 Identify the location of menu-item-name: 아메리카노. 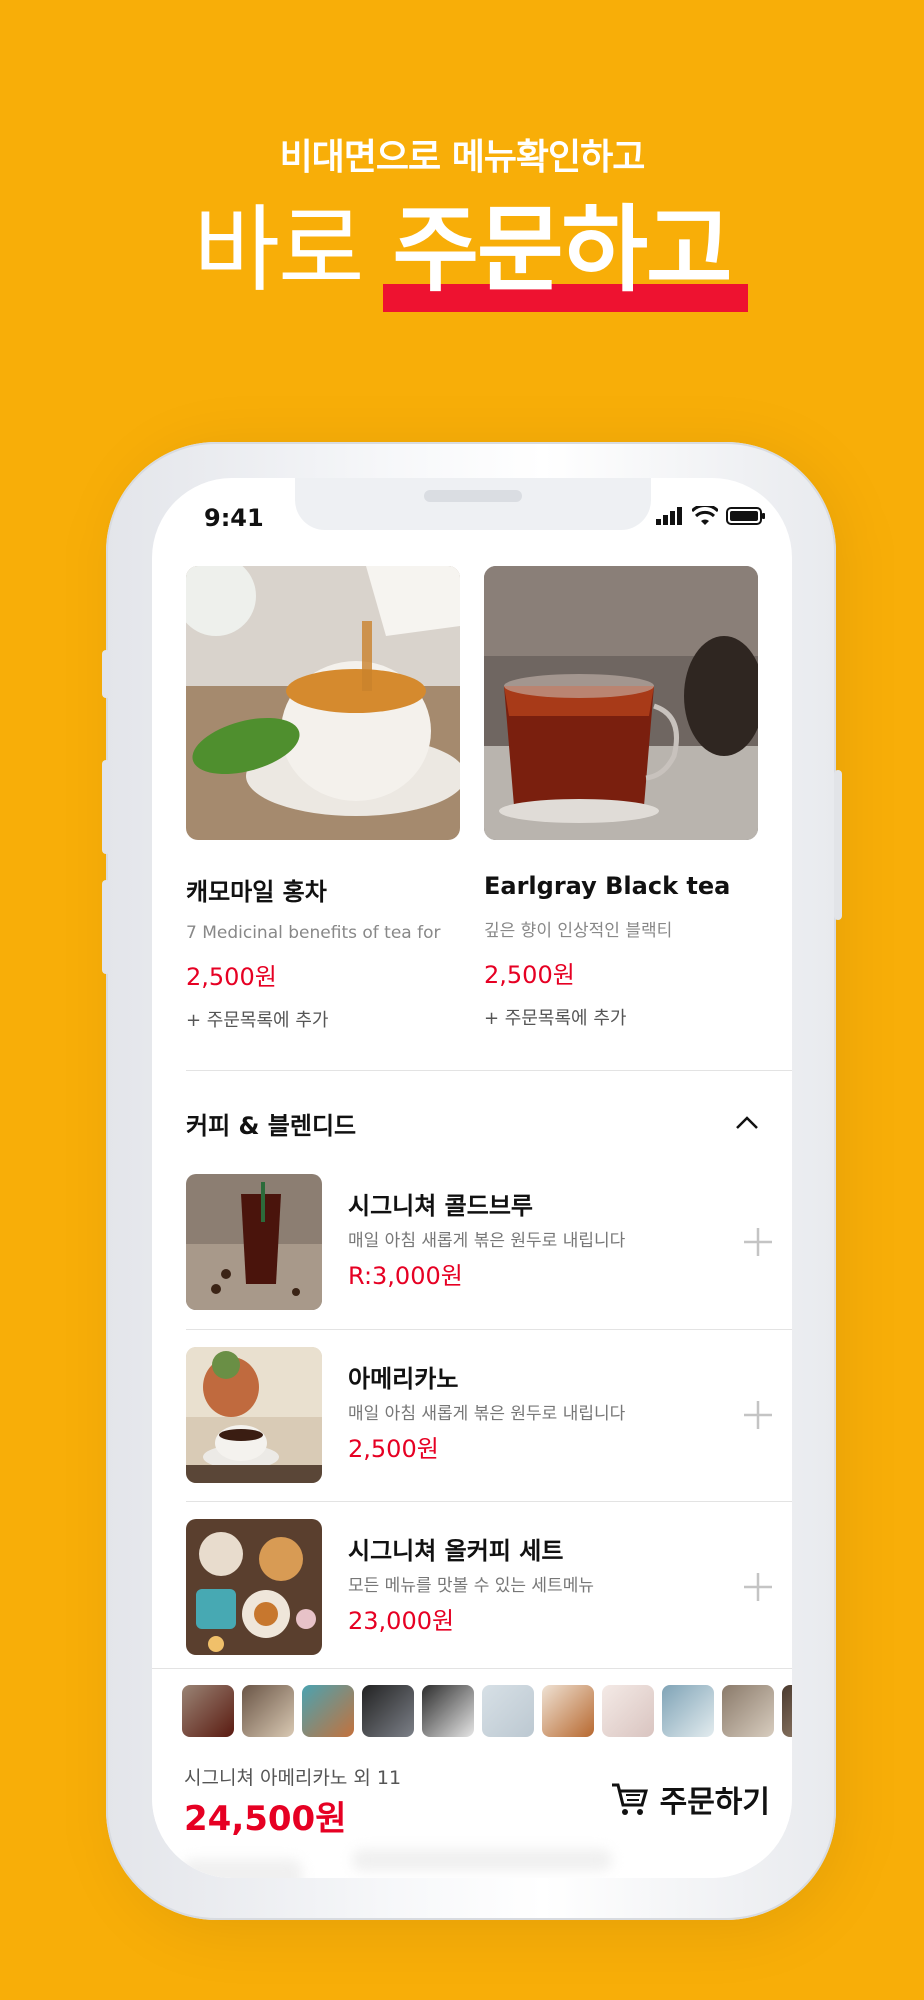
(403, 1379).